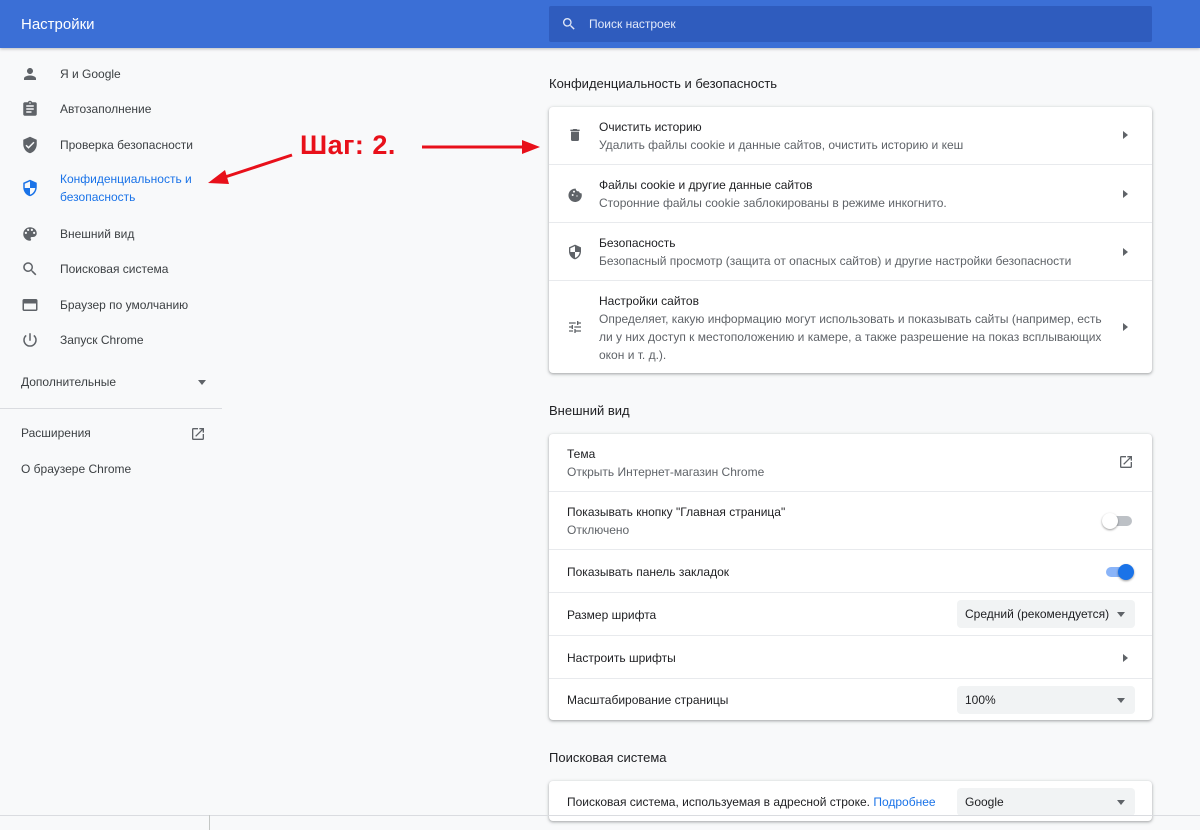 Image resolution: width=1200 pixels, height=830 pixels. Describe the element at coordinates (581, 454) in the screenshot. I see `row-title: Тема` at that location.